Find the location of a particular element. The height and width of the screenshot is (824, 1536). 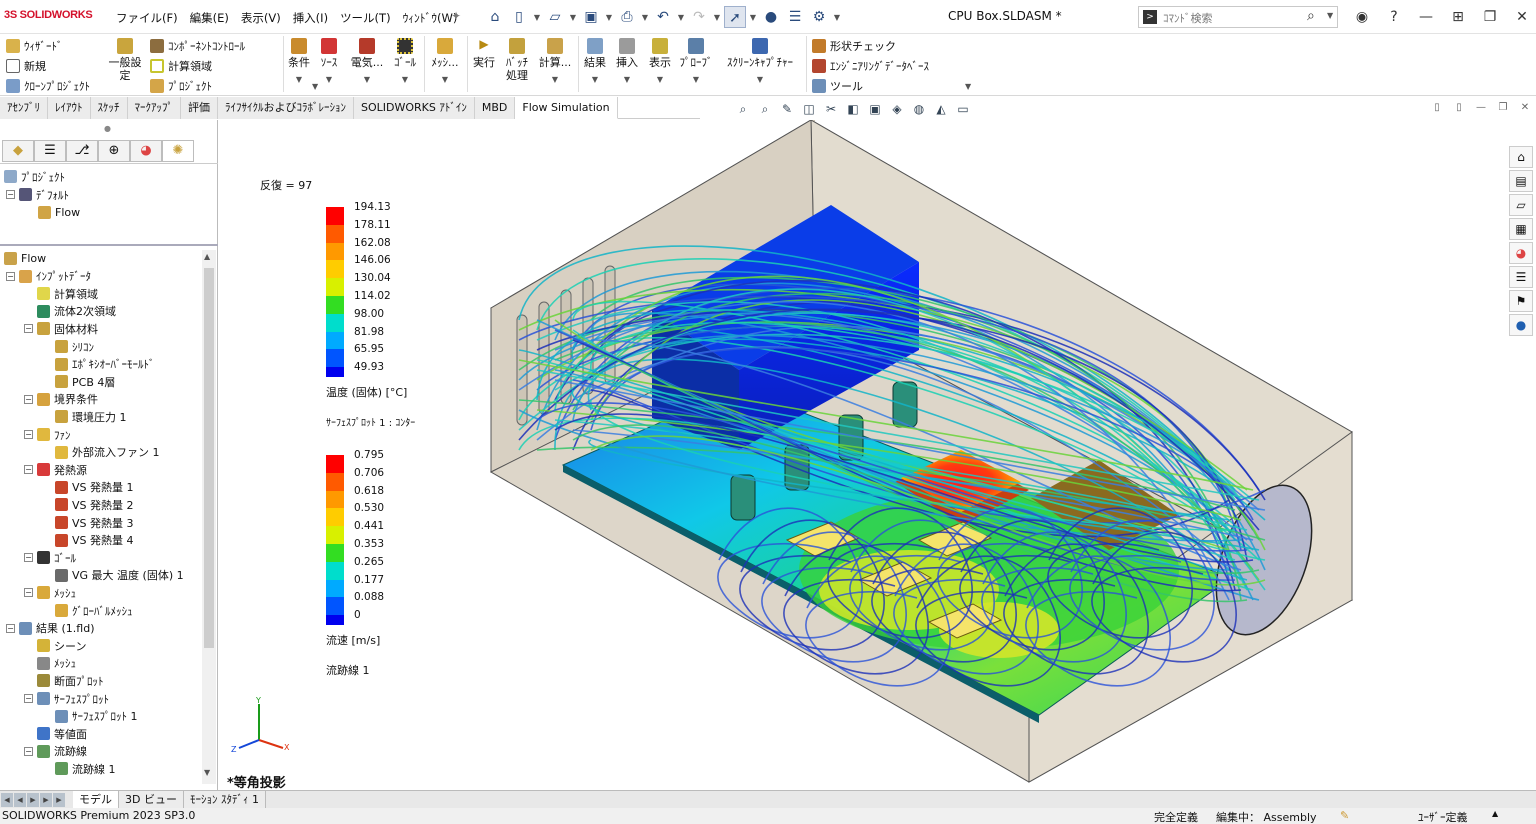

insert-button: 挿入 ▼ is located at coordinates (627, 62).